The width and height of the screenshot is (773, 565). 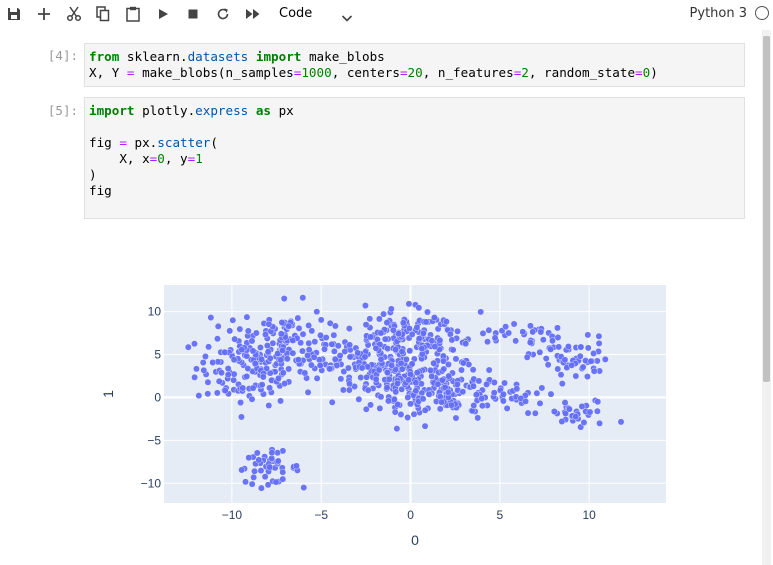 I want to click on scrollbar-thumb, so click(x=766, y=209).